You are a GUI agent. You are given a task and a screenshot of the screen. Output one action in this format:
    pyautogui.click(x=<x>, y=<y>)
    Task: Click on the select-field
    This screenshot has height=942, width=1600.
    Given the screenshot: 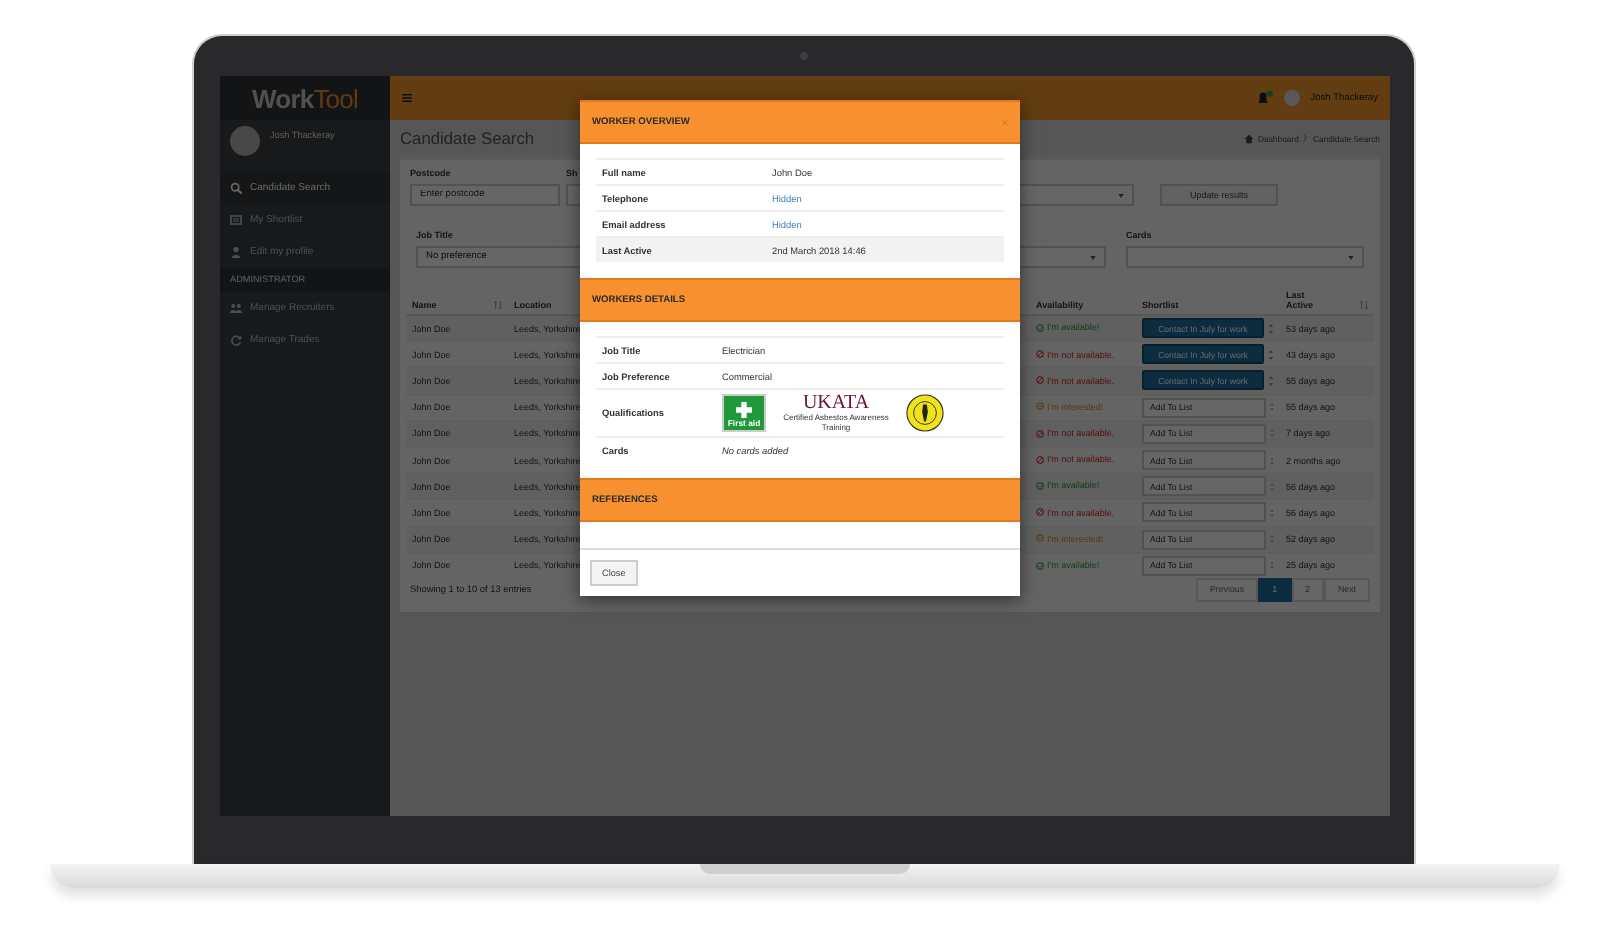 What is the action you would take?
    pyautogui.click(x=1245, y=257)
    